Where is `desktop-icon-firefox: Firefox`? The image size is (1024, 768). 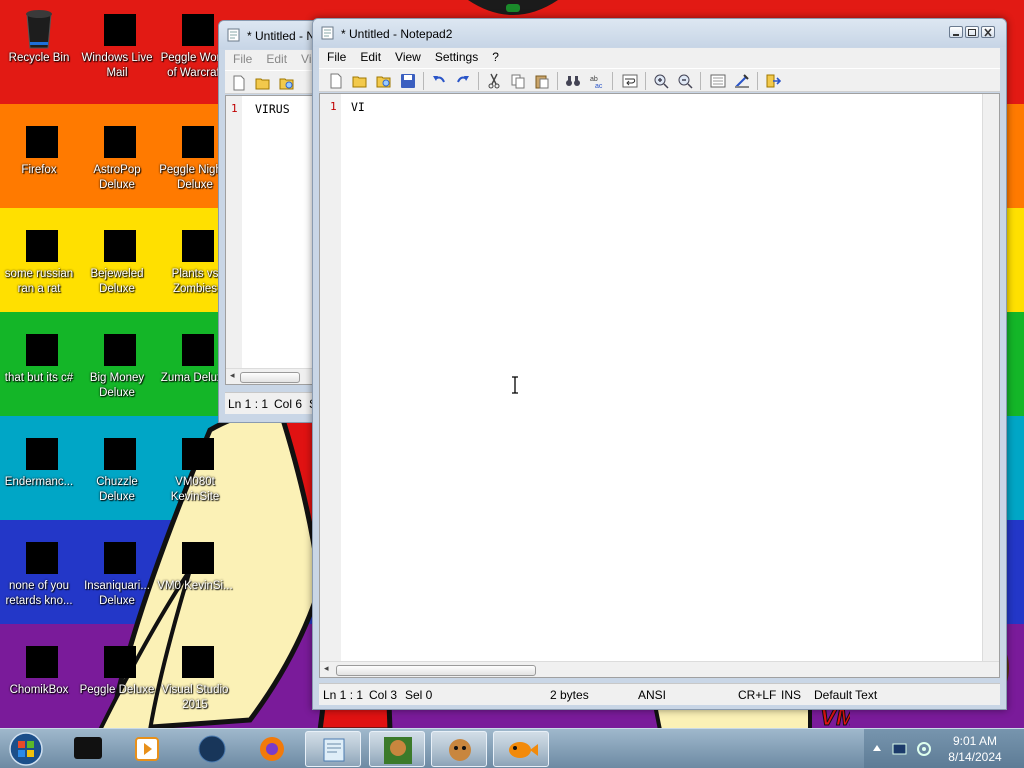
desktop-icon-firefox: Firefox is located at coordinates (39, 148).